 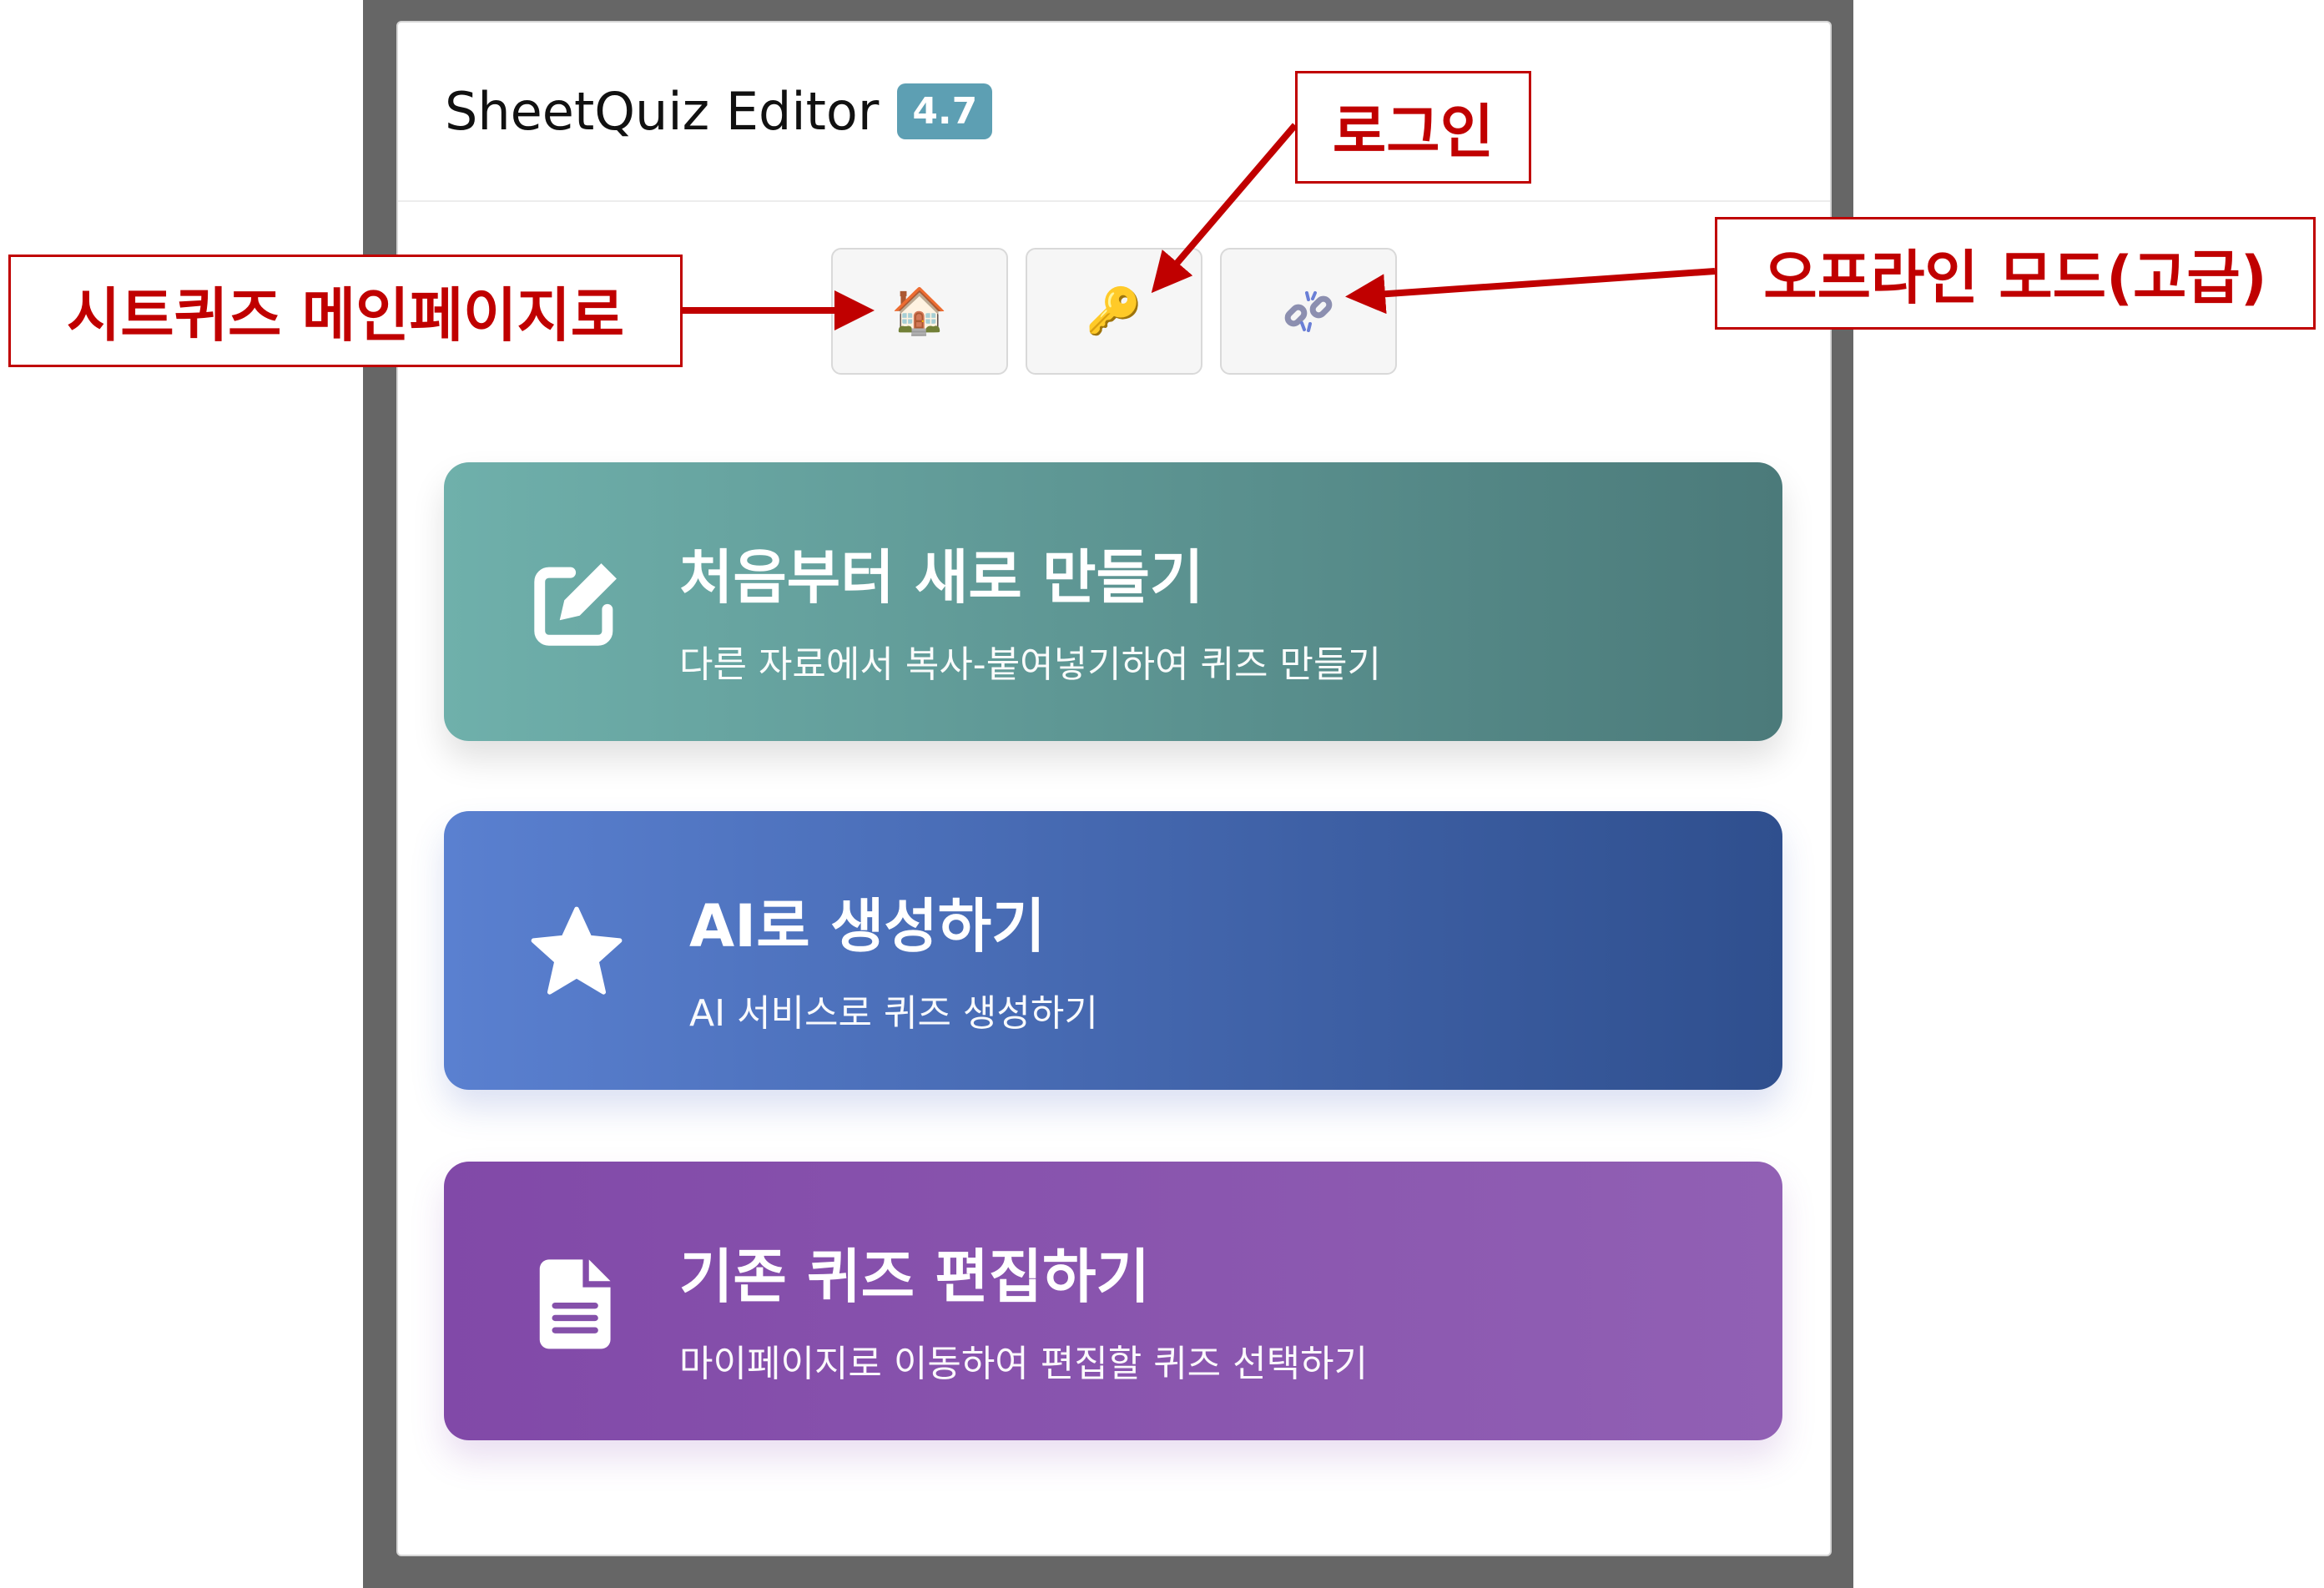 I want to click on login-button: 🔑, so click(x=1114, y=312).